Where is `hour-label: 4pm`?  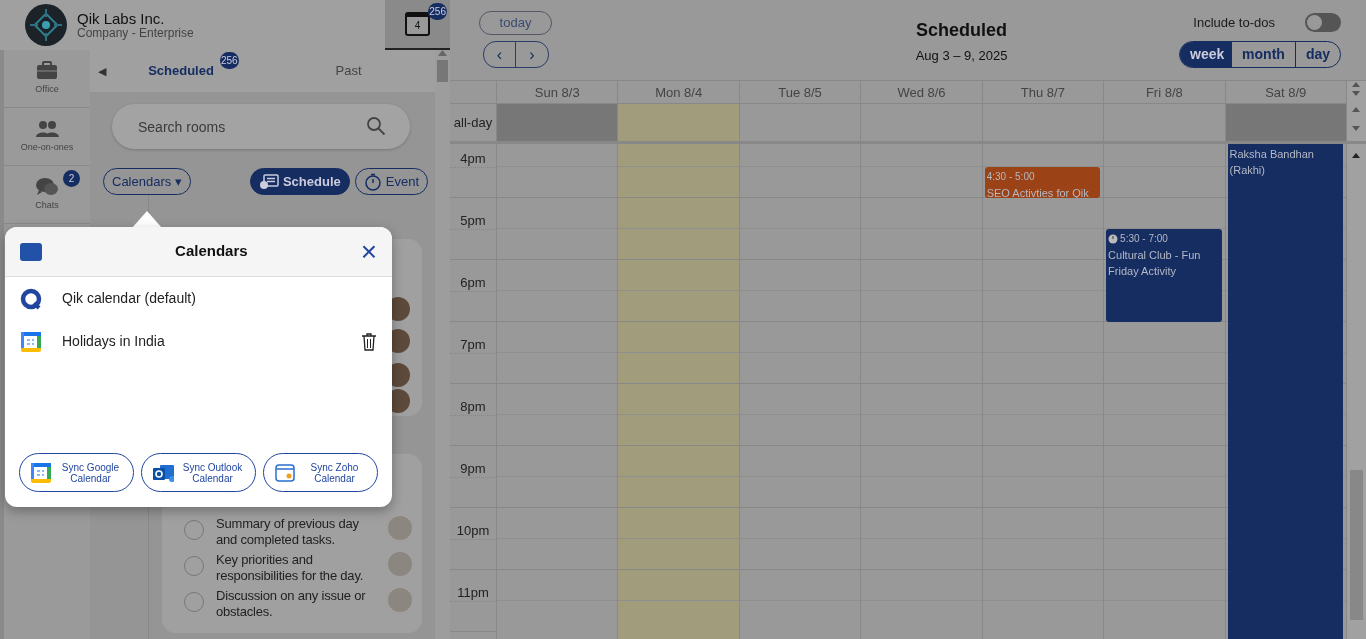
hour-label: 4pm is located at coordinates (473, 159).